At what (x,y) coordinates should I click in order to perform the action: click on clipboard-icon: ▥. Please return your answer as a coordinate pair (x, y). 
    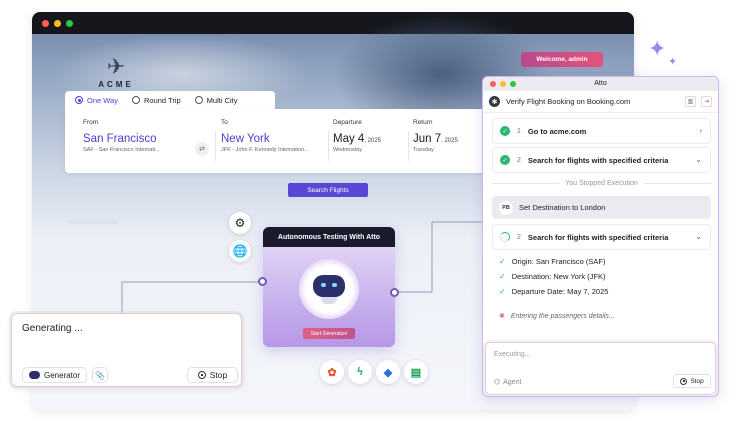
    Looking at the image, I should click on (690, 101).